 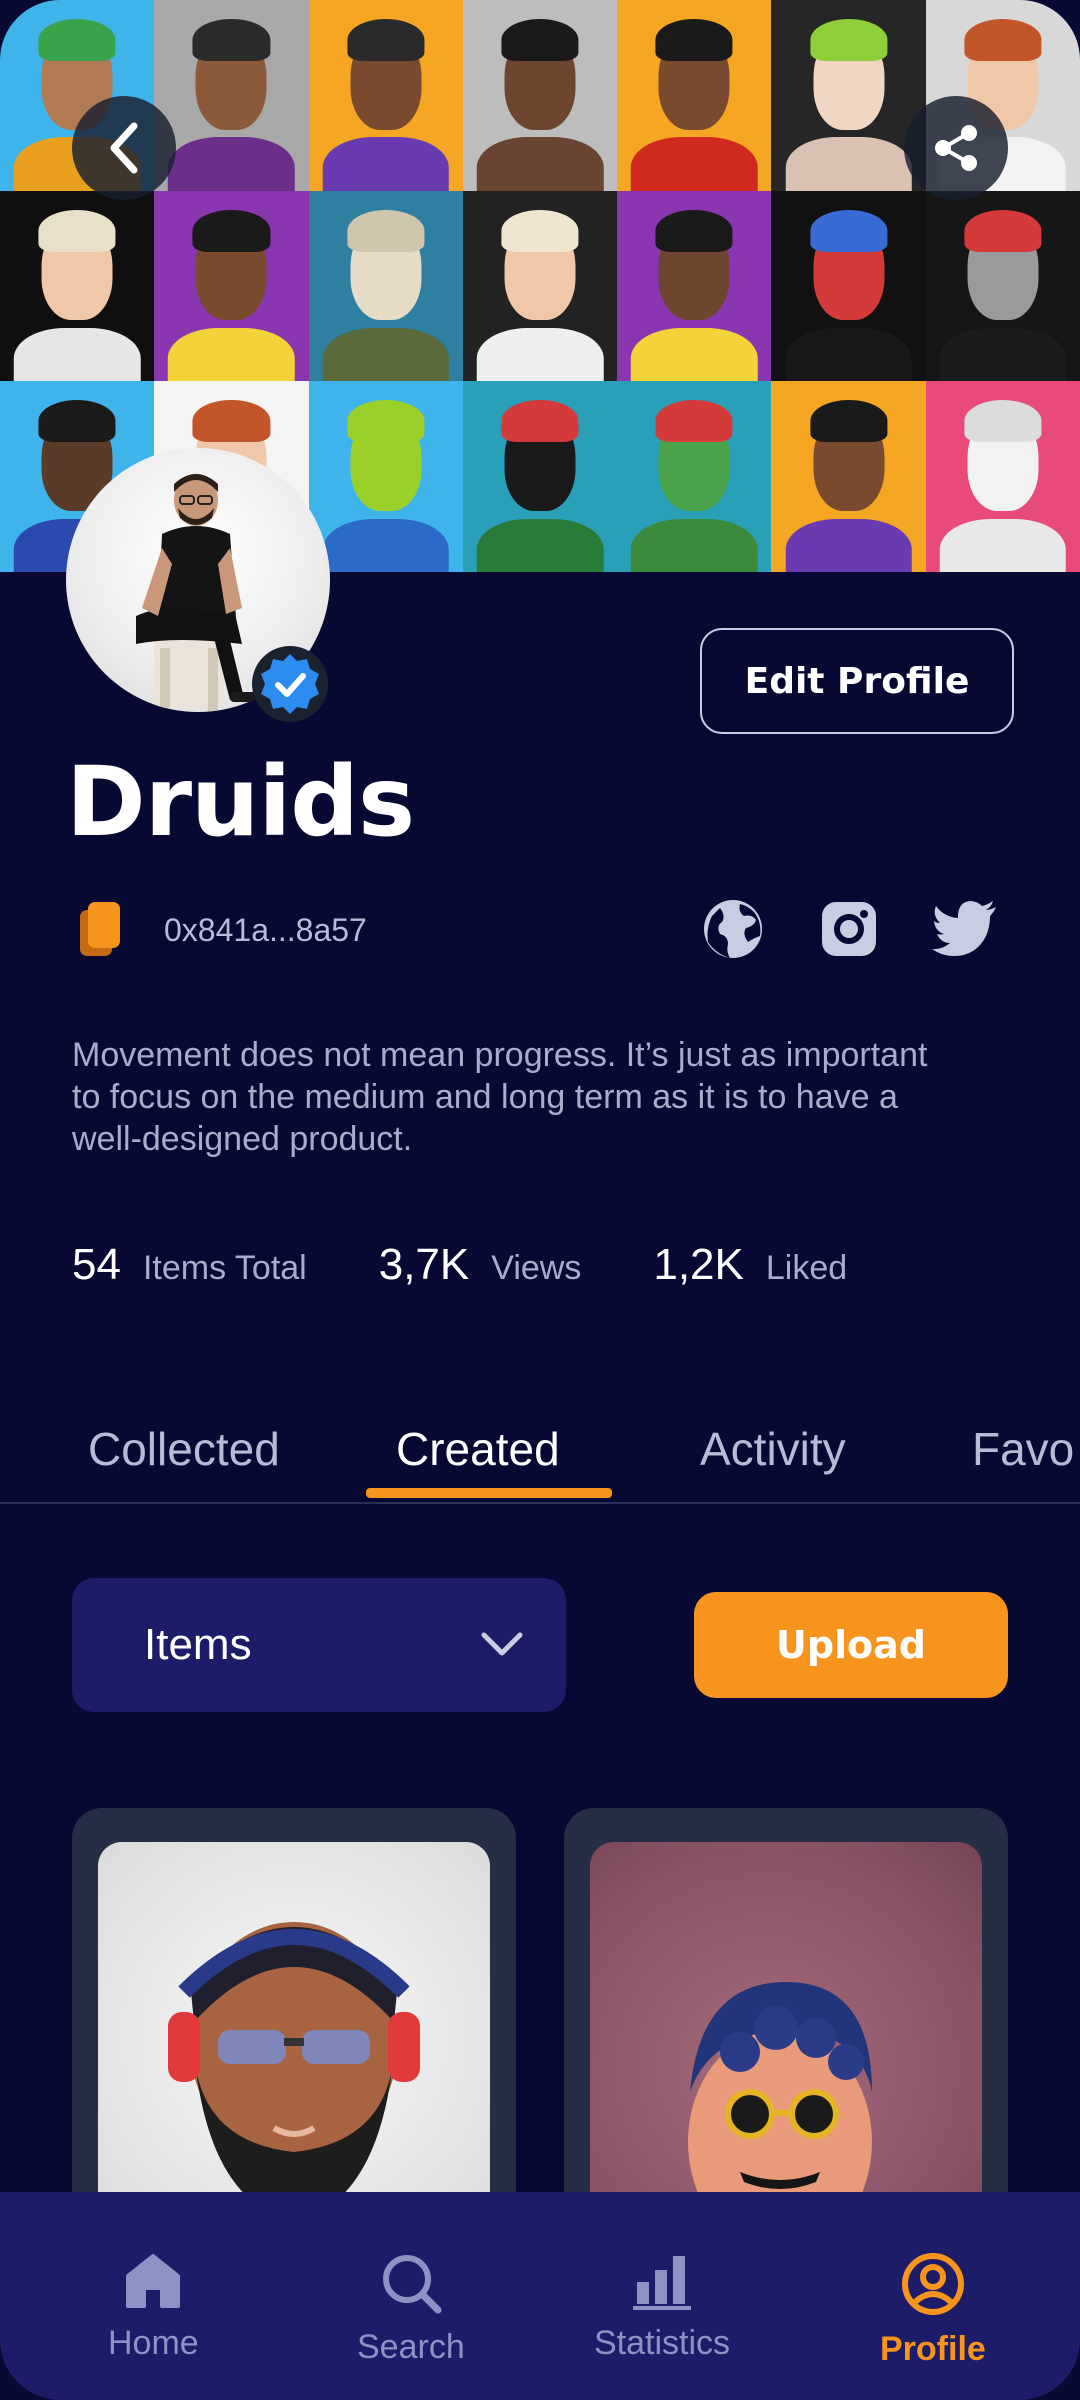 I want to click on active-tab-indicator, so click(x=489, y=1493).